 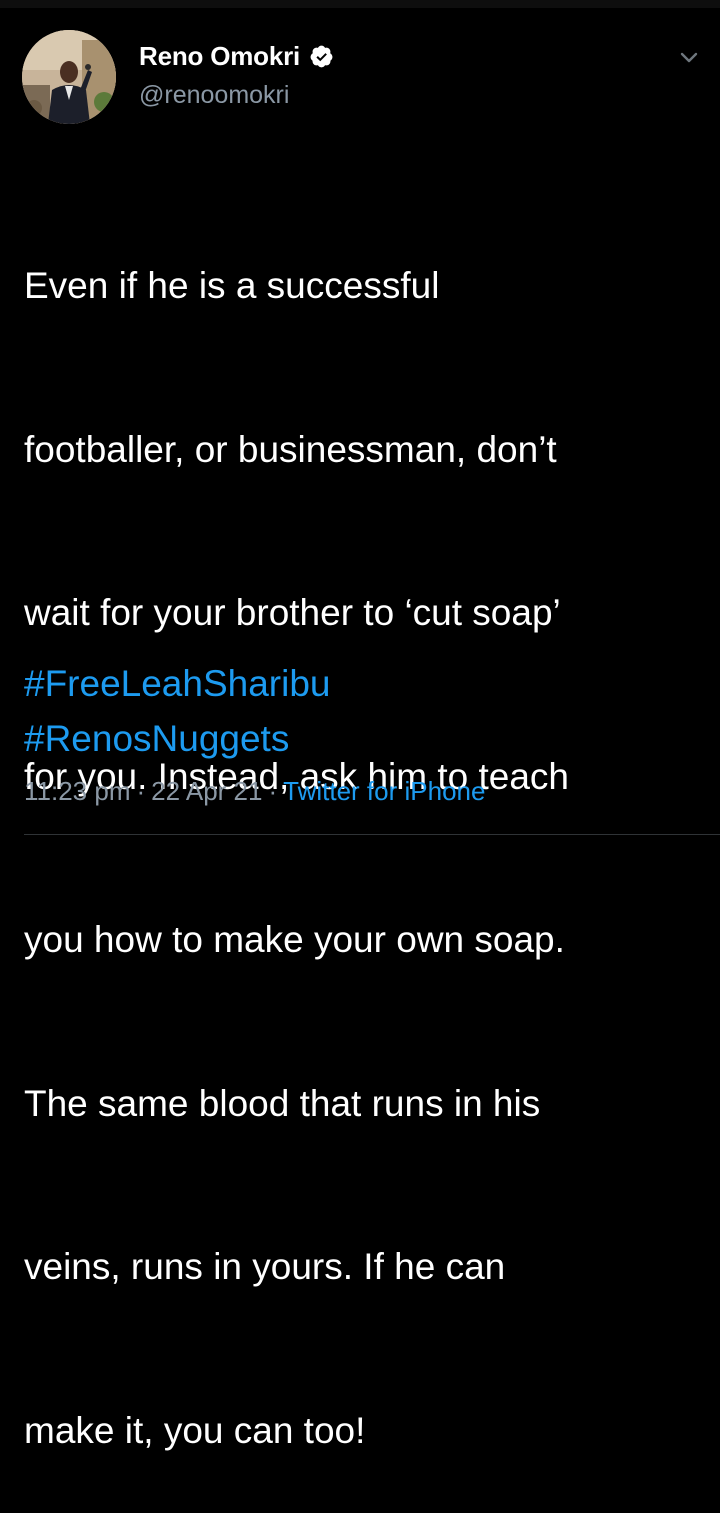 What do you see at coordinates (282, 1103) in the screenshot?
I see `tweet-line: The same blood that runs in his` at bounding box center [282, 1103].